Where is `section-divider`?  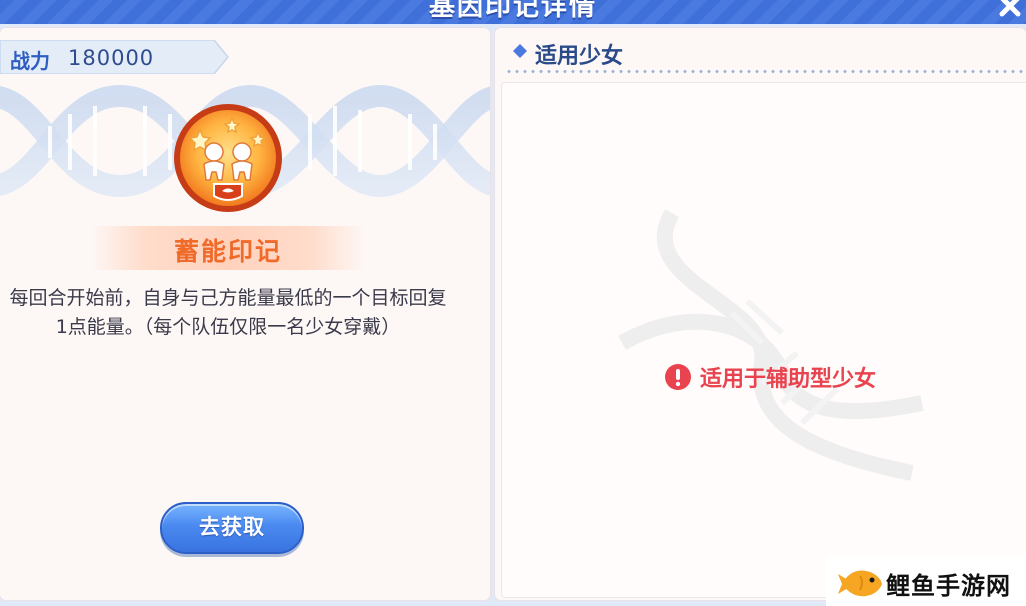 section-divider is located at coordinates (765, 71).